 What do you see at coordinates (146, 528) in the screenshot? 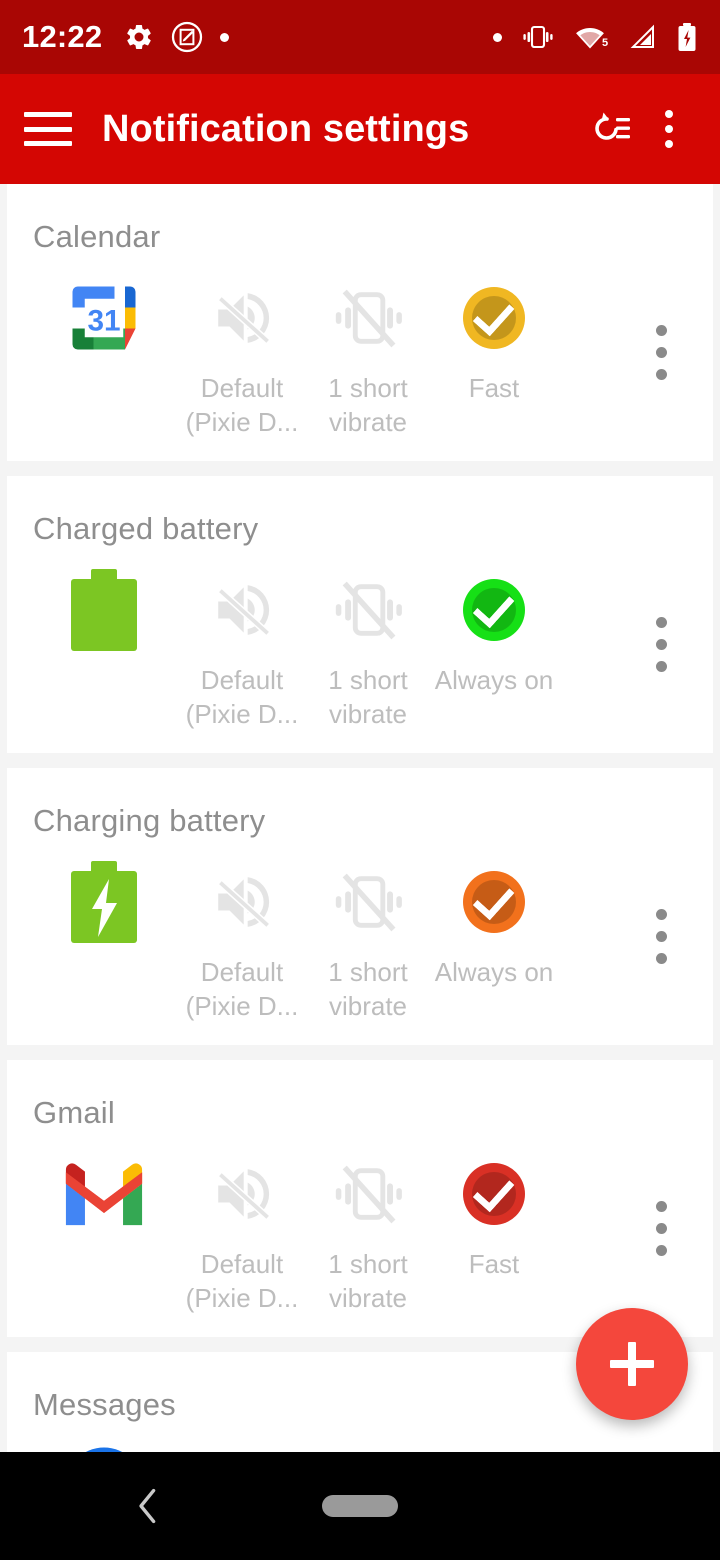
I see `card-title: Charged battery` at bounding box center [146, 528].